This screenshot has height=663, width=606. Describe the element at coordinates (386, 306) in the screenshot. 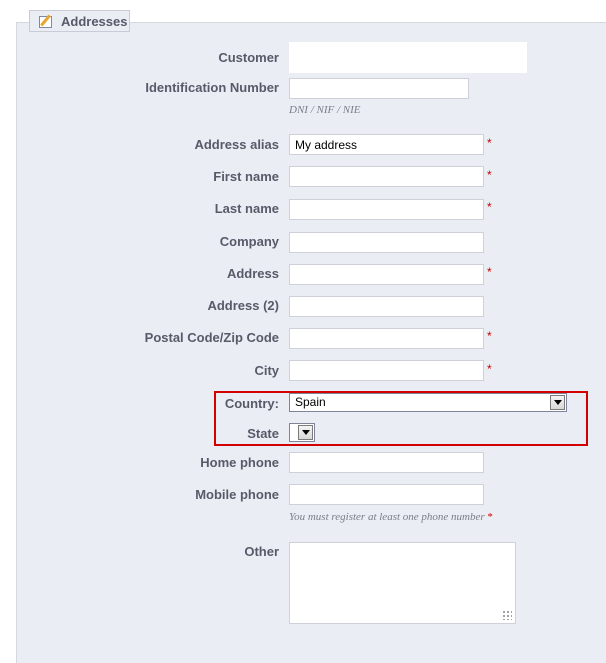

I see `address2-field` at that location.